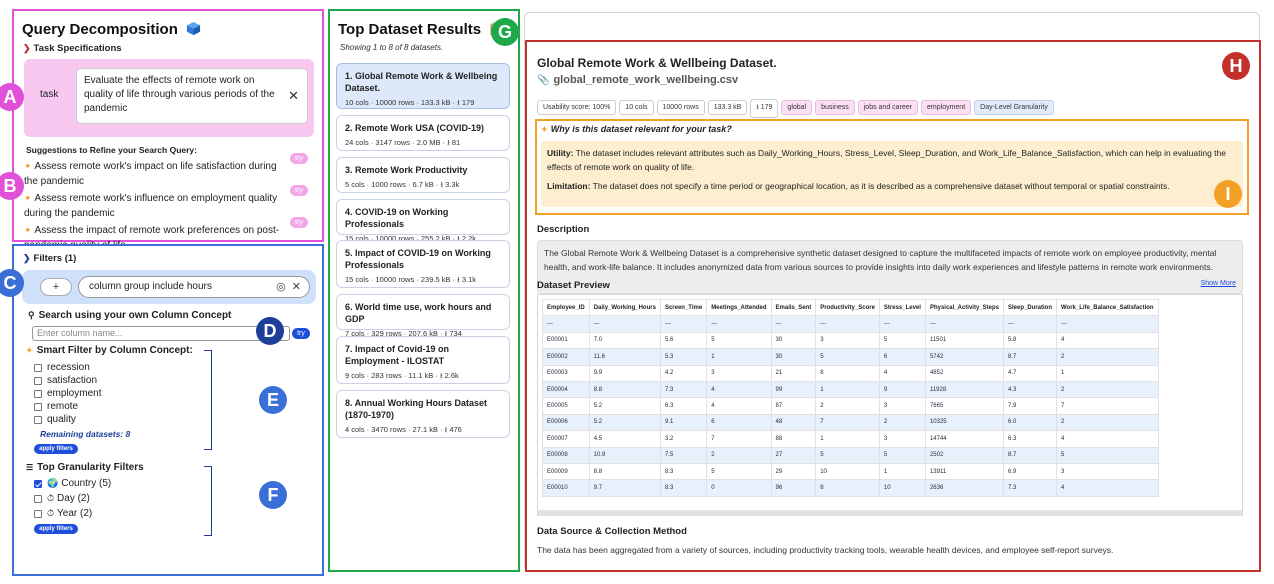 The image size is (1274, 584). Describe the element at coordinates (55, 419) in the screenshot. I see `concept-checkbox: quality` at that location.